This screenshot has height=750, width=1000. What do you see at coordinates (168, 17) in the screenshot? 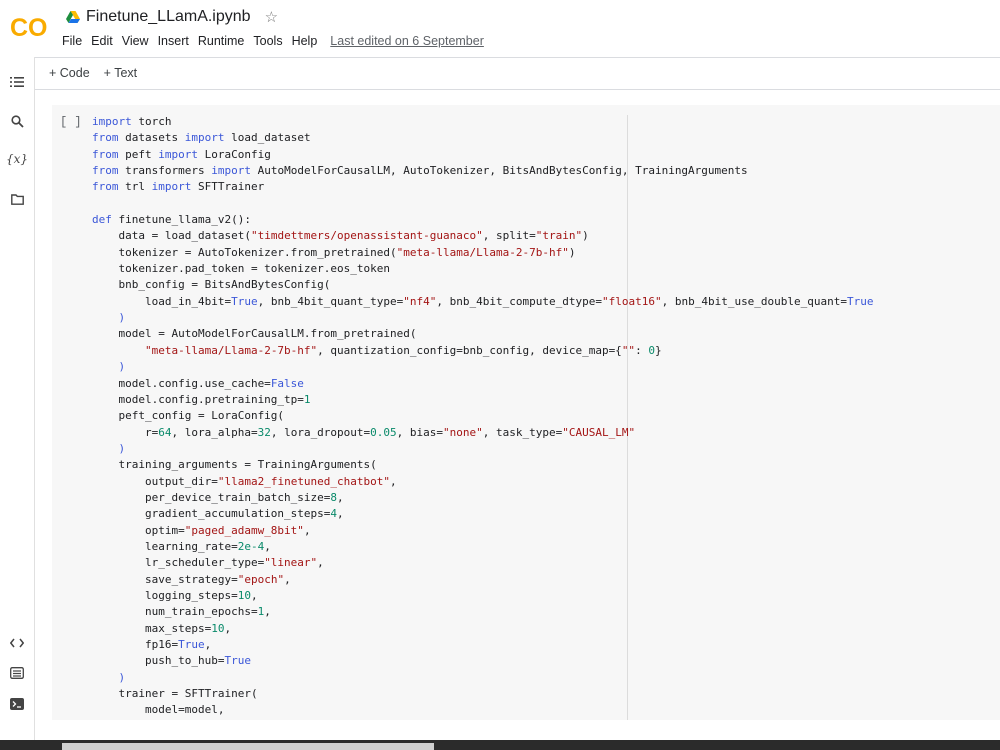
I see `notebook-title: Finetune_LLamA.ipynb` at bounding box center [168, 17].